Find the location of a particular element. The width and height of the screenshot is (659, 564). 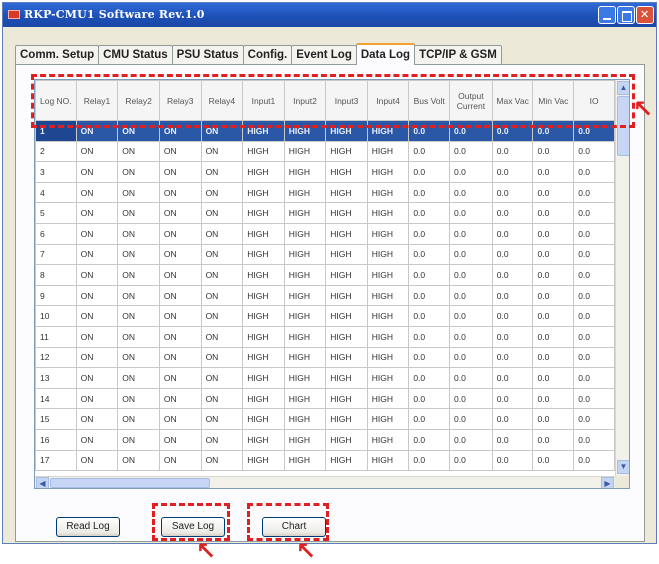

log-number-cell: 4 is located at coordinates (56, 192).